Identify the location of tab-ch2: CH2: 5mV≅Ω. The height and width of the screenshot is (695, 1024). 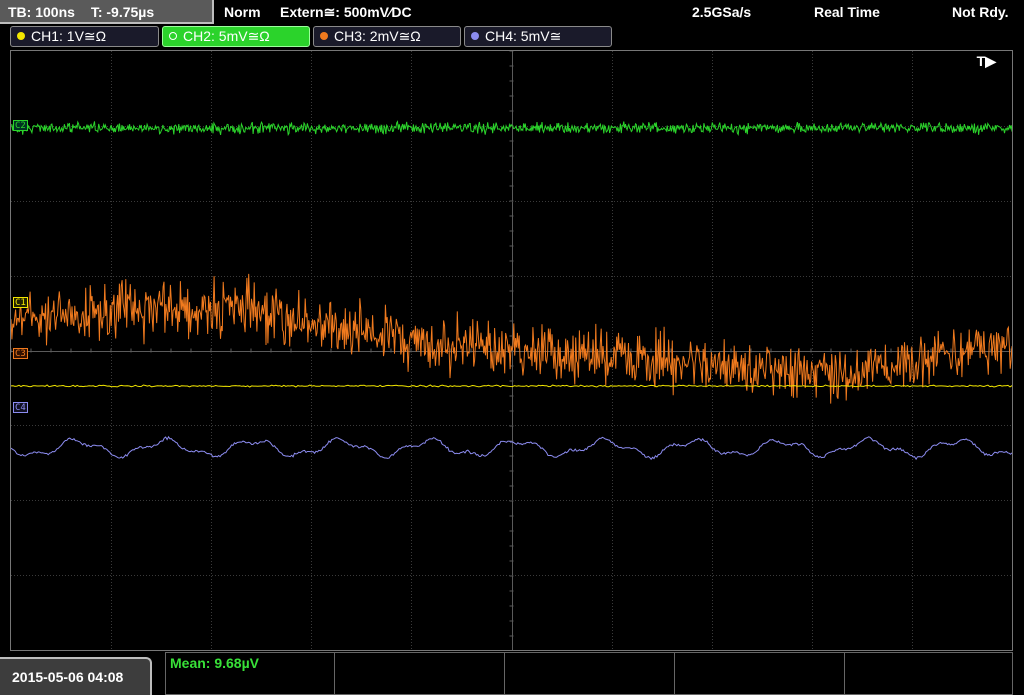
(236, 36).